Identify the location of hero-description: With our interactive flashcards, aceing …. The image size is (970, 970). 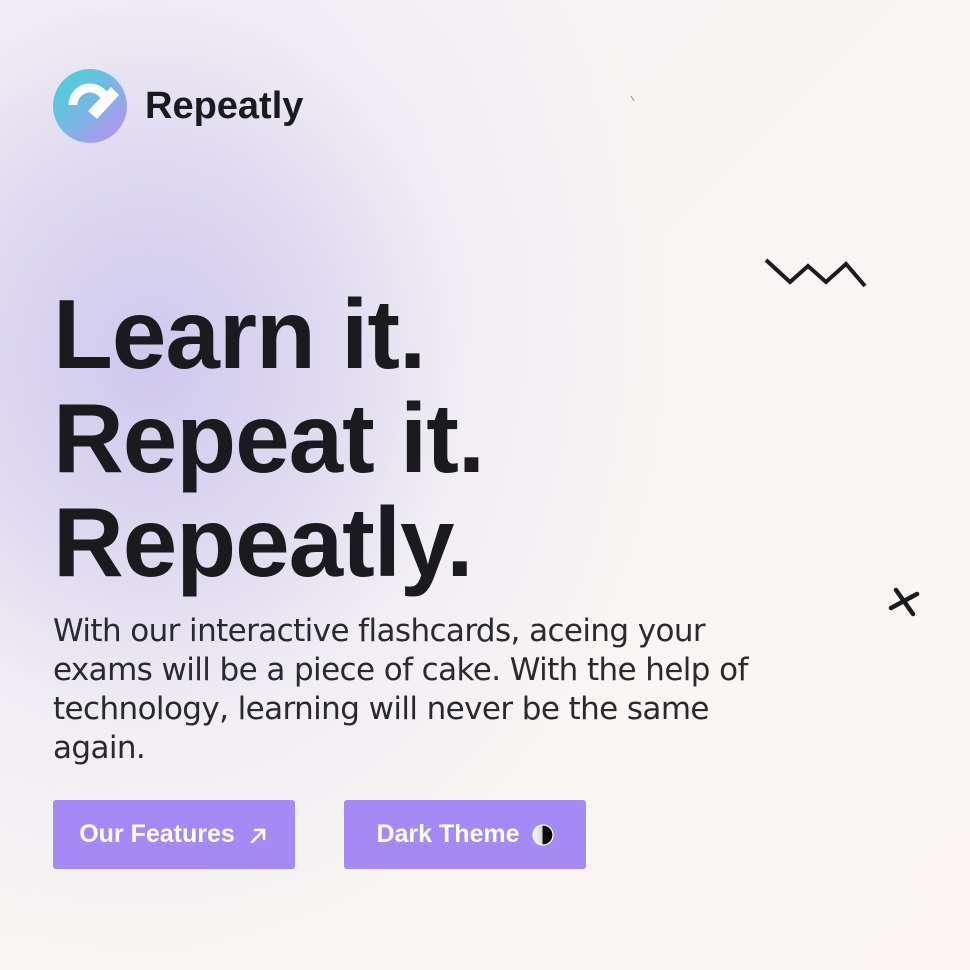
(400, 689).